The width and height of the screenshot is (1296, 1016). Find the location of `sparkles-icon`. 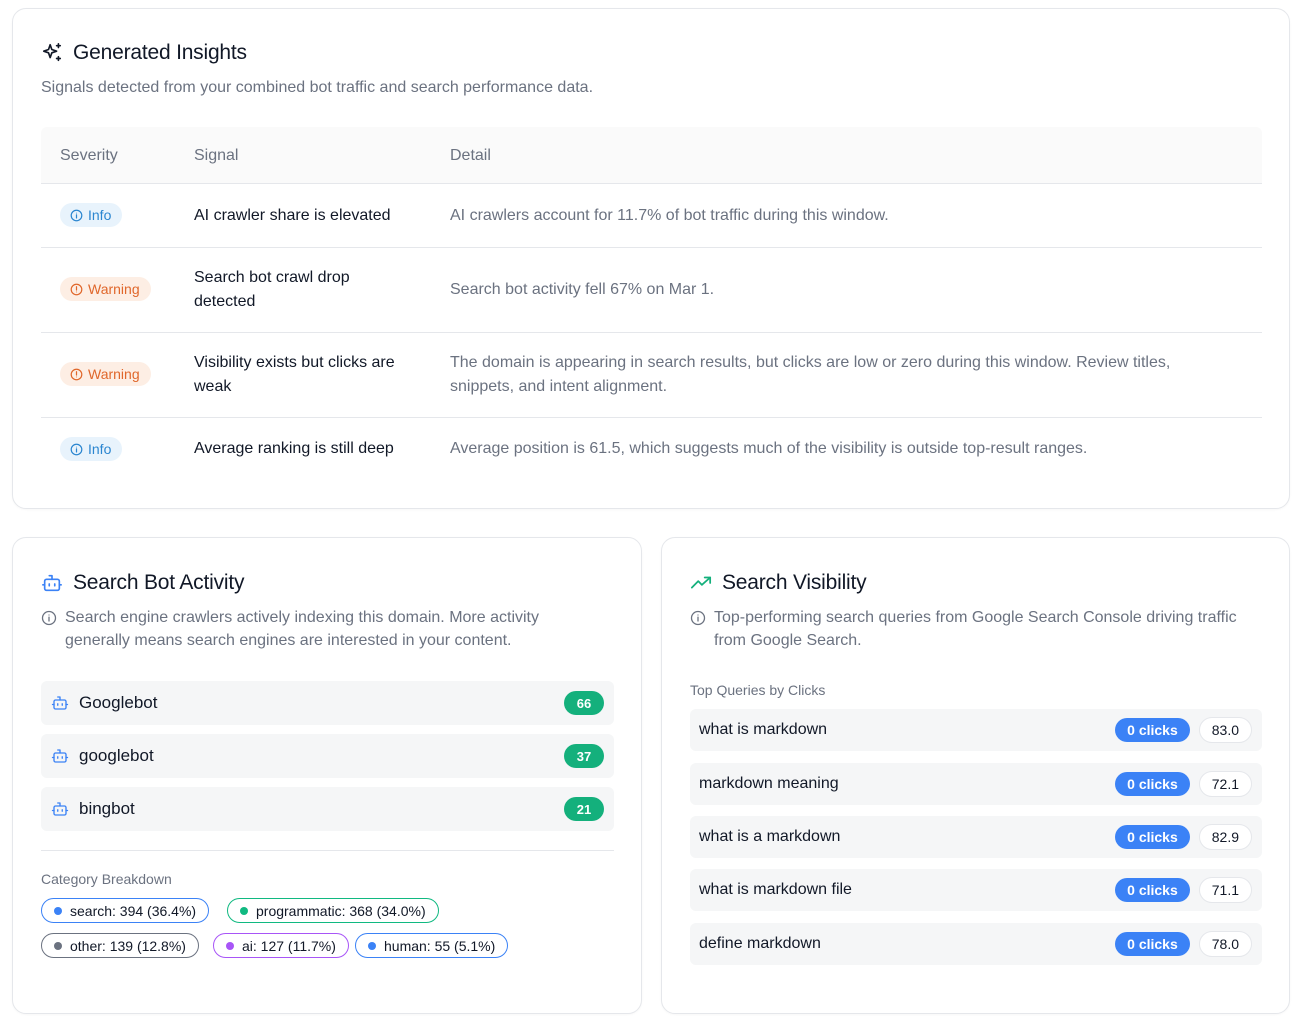

sparkles-icon is located at coordinates (52, 52).